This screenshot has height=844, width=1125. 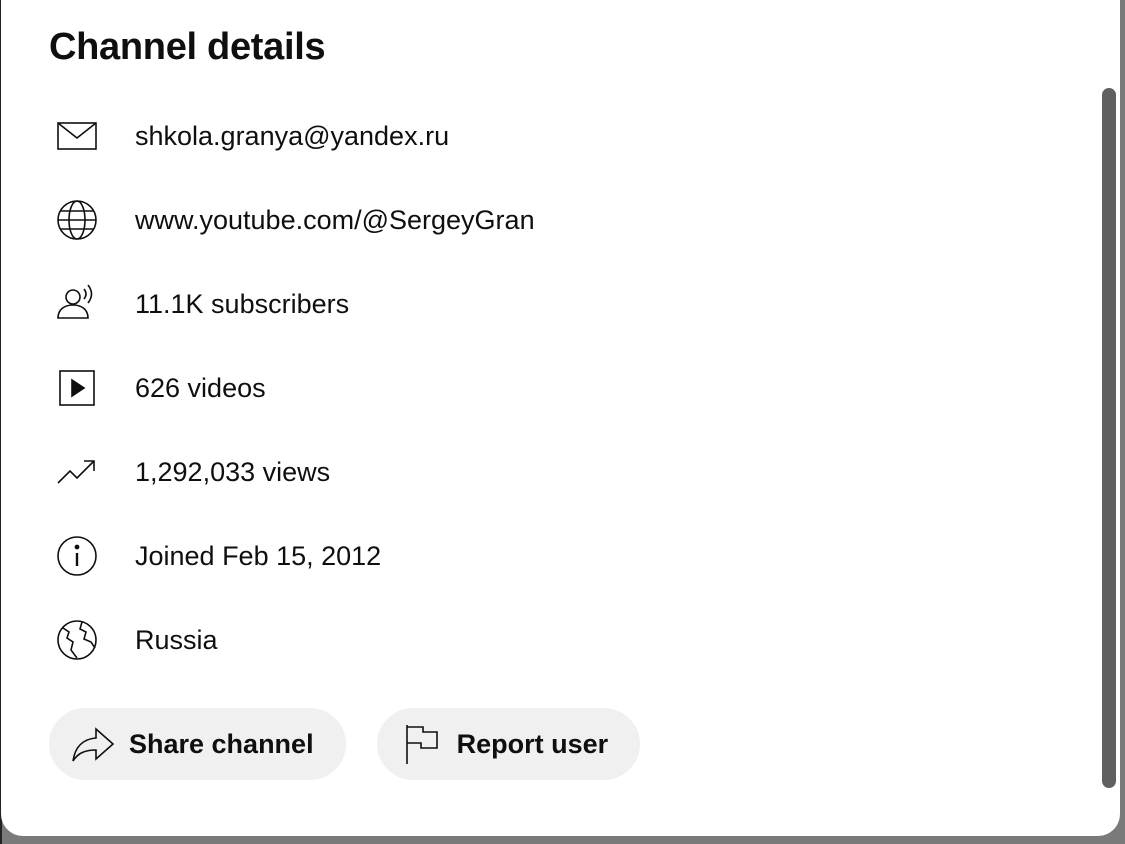 I want to click on detail-row-joined: Joined Feb 15, 2012, so click(x=292, y=556).